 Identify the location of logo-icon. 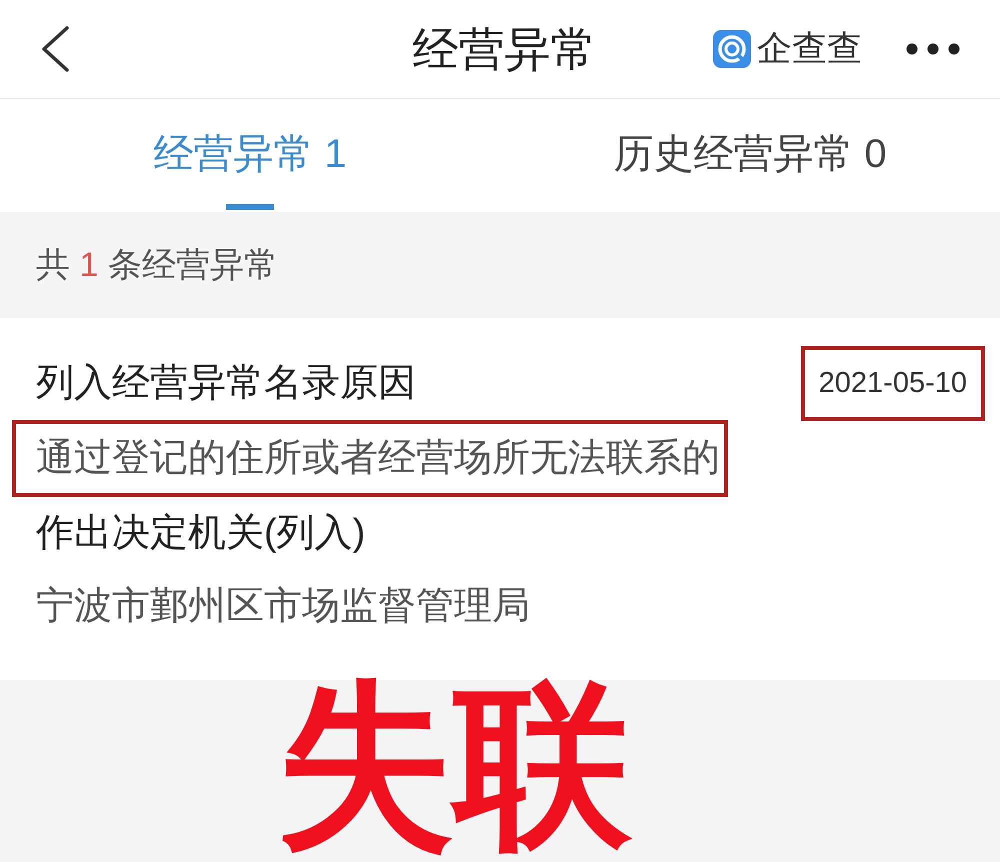
(732, 49).